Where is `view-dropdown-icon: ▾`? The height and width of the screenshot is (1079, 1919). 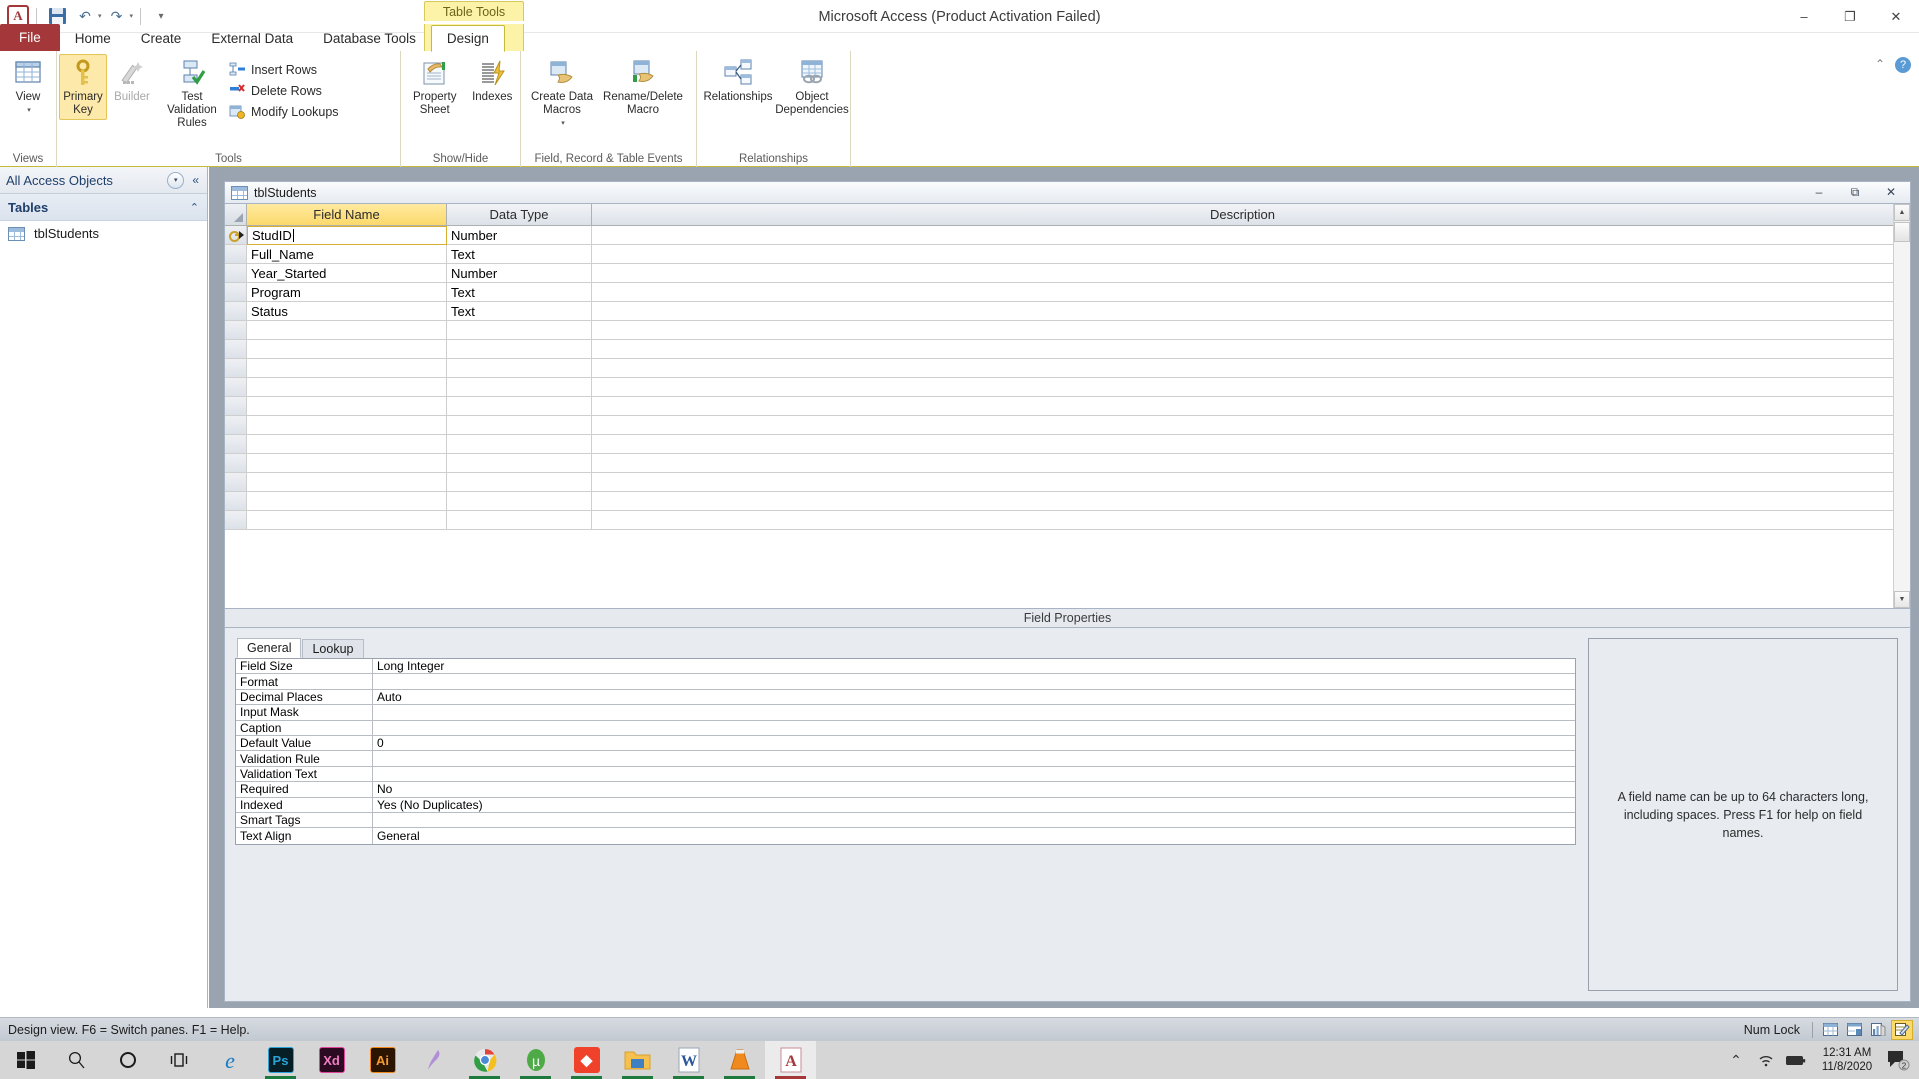
view-dropdown-icon: ▾ is located at coordinates (29, 110).